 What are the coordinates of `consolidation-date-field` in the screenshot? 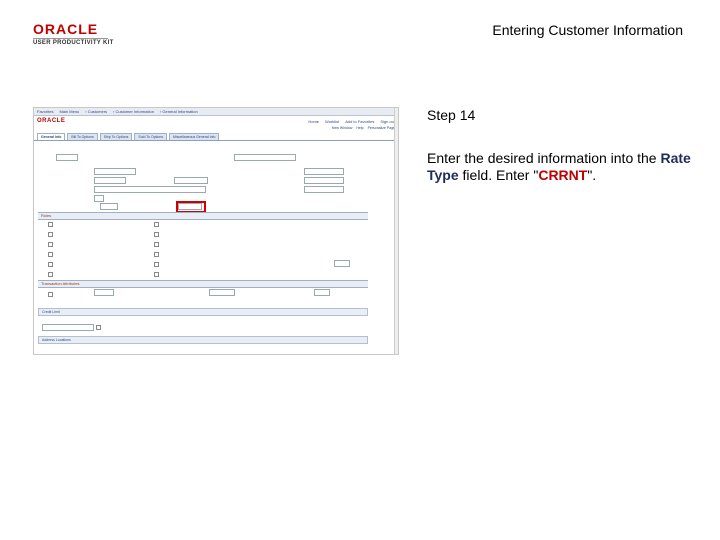 It's located at (342, 263).